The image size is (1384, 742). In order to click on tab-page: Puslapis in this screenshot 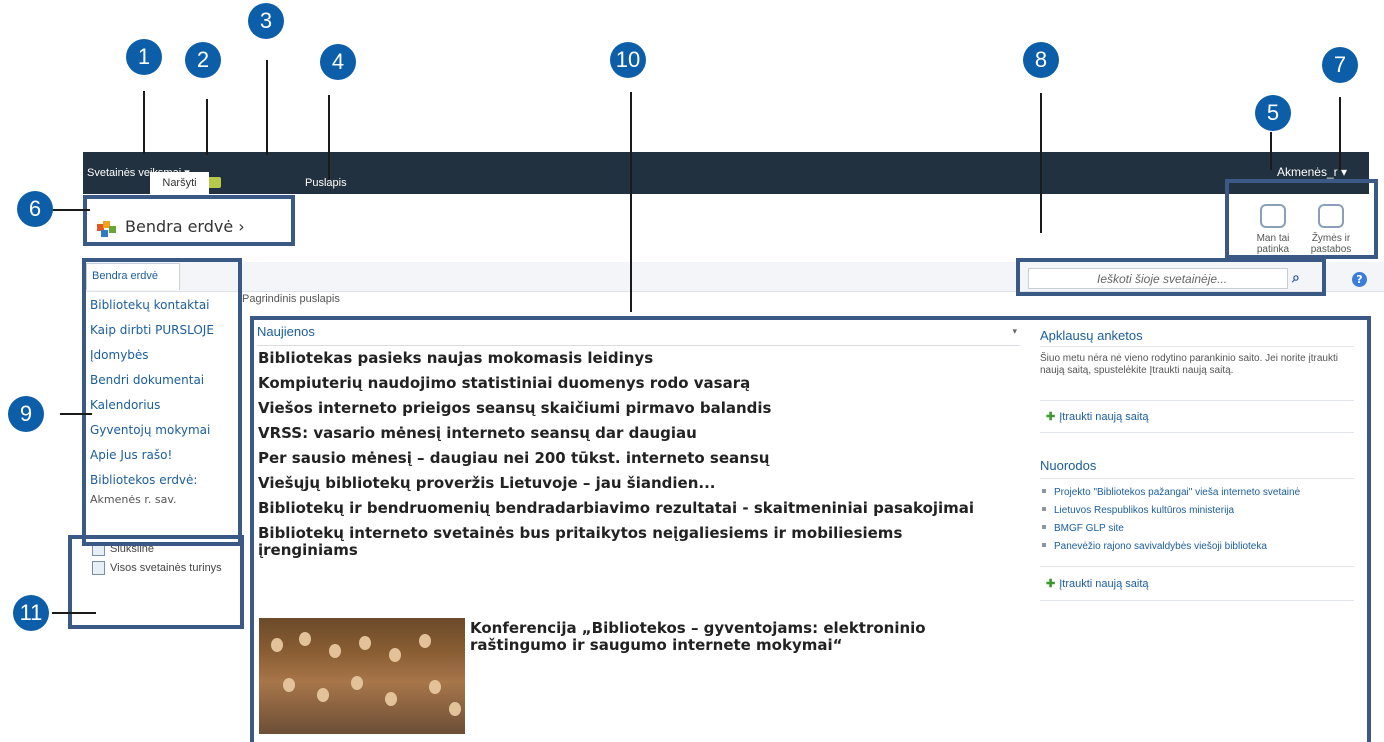, I will do `click(326, 183)`.